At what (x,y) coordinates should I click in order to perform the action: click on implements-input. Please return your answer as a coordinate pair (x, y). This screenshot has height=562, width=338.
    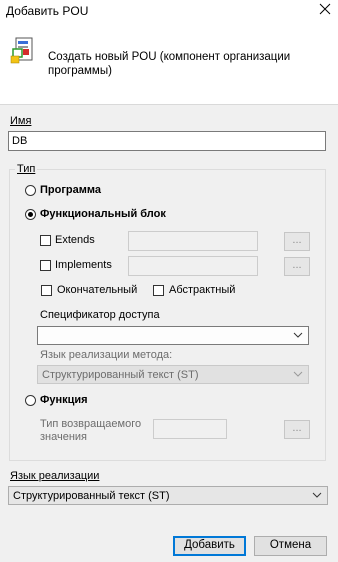
    Looking at the image, I should click on (193, 266).